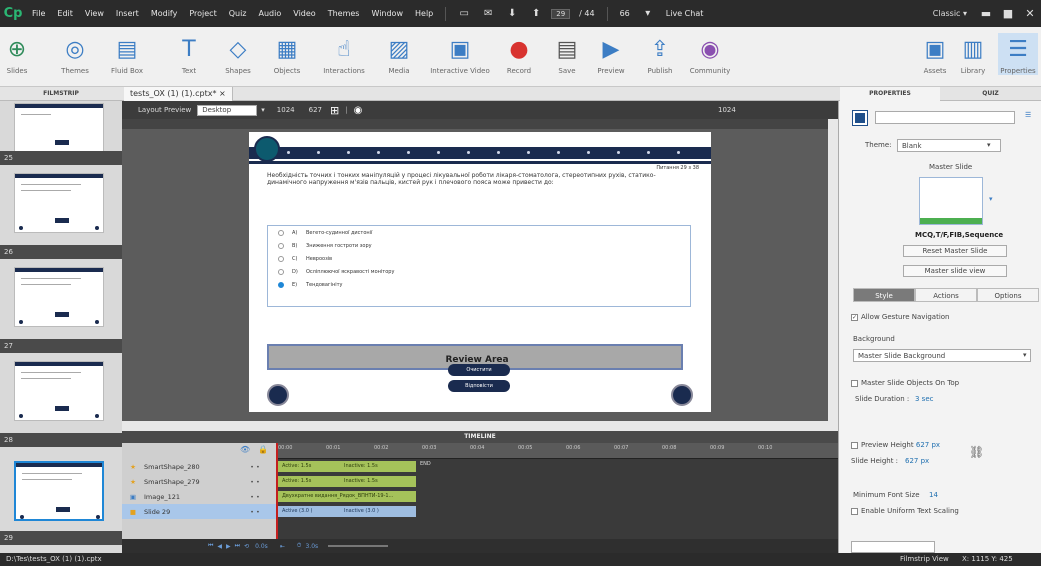 Image resolution: width=1041 pixels, height=566 pixels. I want to click on tab-options: Options, so click(1008, 295).